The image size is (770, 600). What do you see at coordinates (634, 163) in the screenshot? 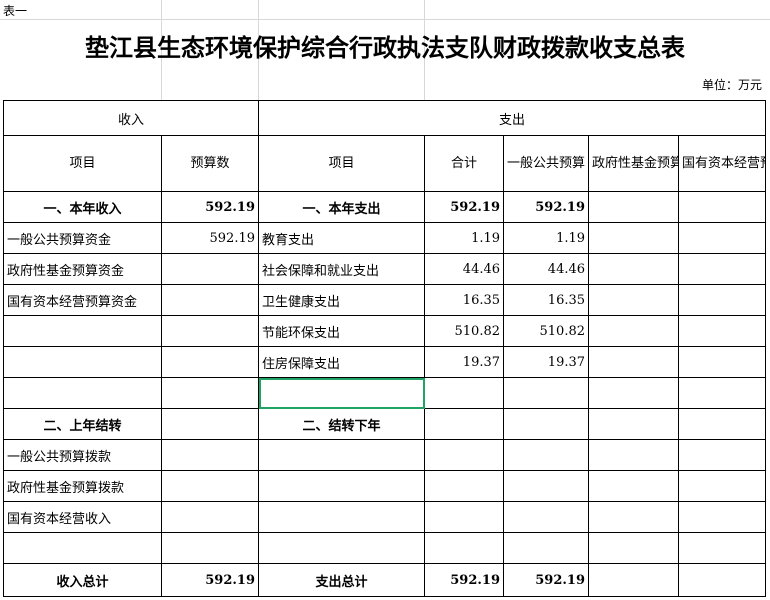
I see `fund-budget-header: 政府性基金预算` at bounding box center [634, 163].